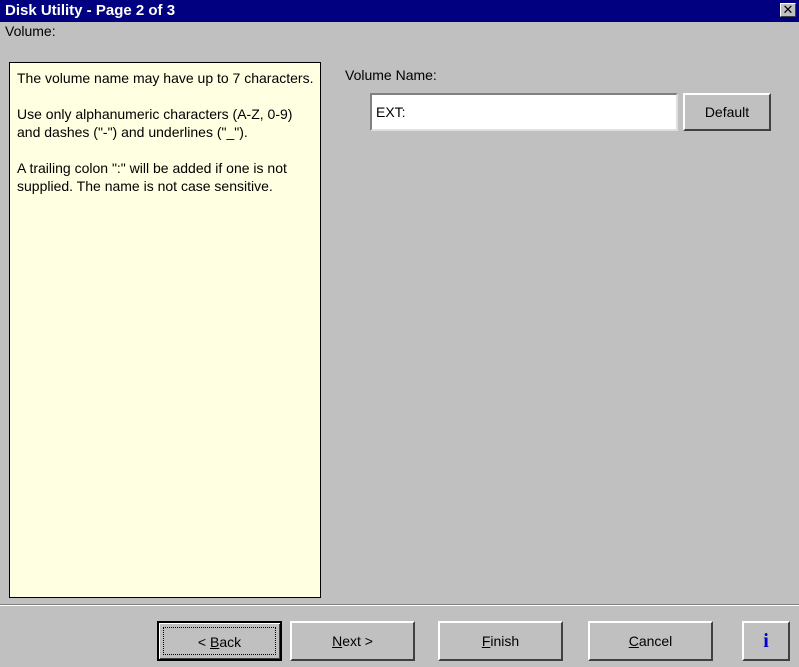  I want to click on window-title: Disk Utility - Page 2 of 3, so click(90, 10).